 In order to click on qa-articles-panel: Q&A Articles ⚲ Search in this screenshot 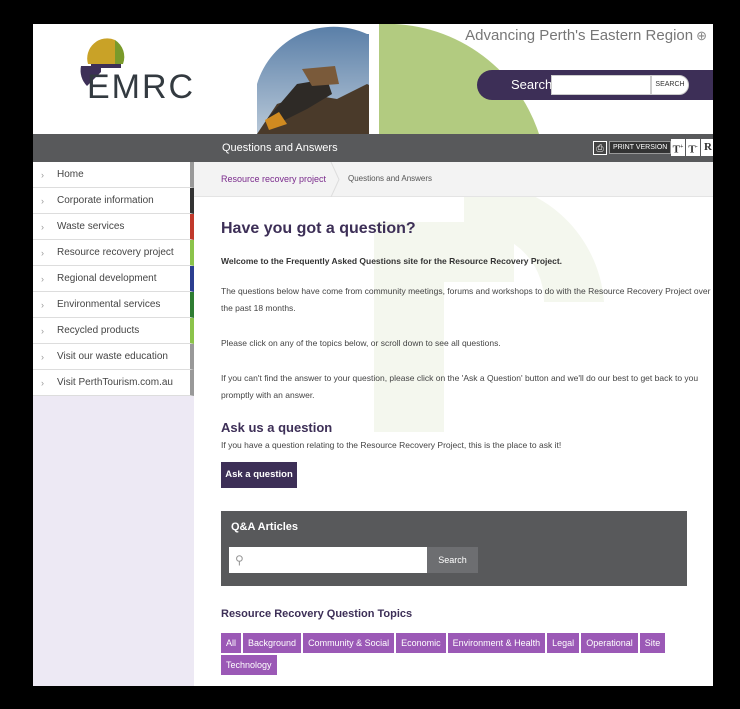, I will do `click(454, 548)`.